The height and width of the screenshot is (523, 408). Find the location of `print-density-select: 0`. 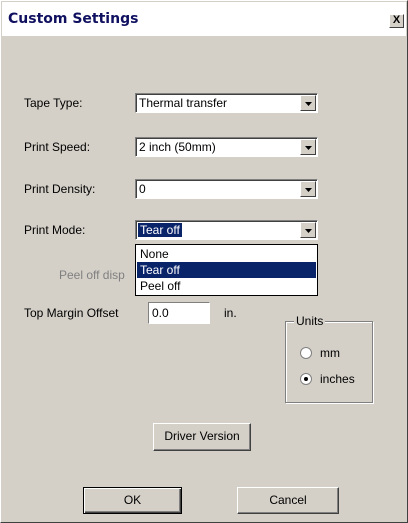

print-density-select: 0 is located at coordinates (226, 189).